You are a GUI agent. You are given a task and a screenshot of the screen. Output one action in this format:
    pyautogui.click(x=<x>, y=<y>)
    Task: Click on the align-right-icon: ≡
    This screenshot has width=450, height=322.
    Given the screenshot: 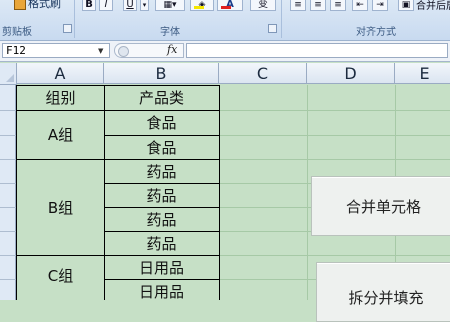 What is the action you would take?
    pyautogui.click(x=338, y=5)
    